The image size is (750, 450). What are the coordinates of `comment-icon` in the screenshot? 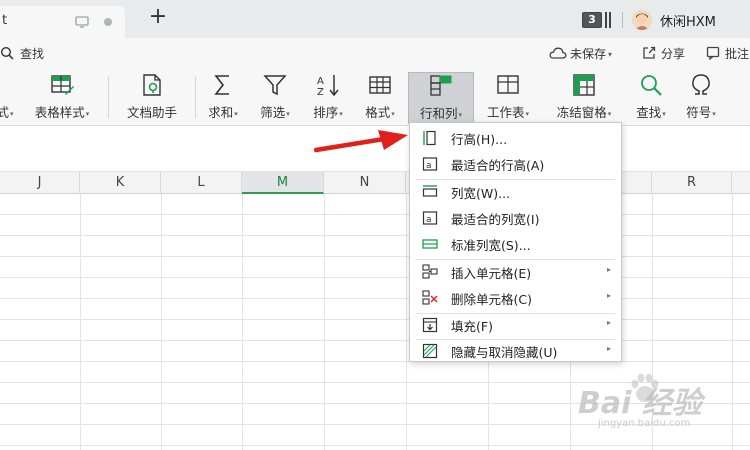 It's located at (713, 53).